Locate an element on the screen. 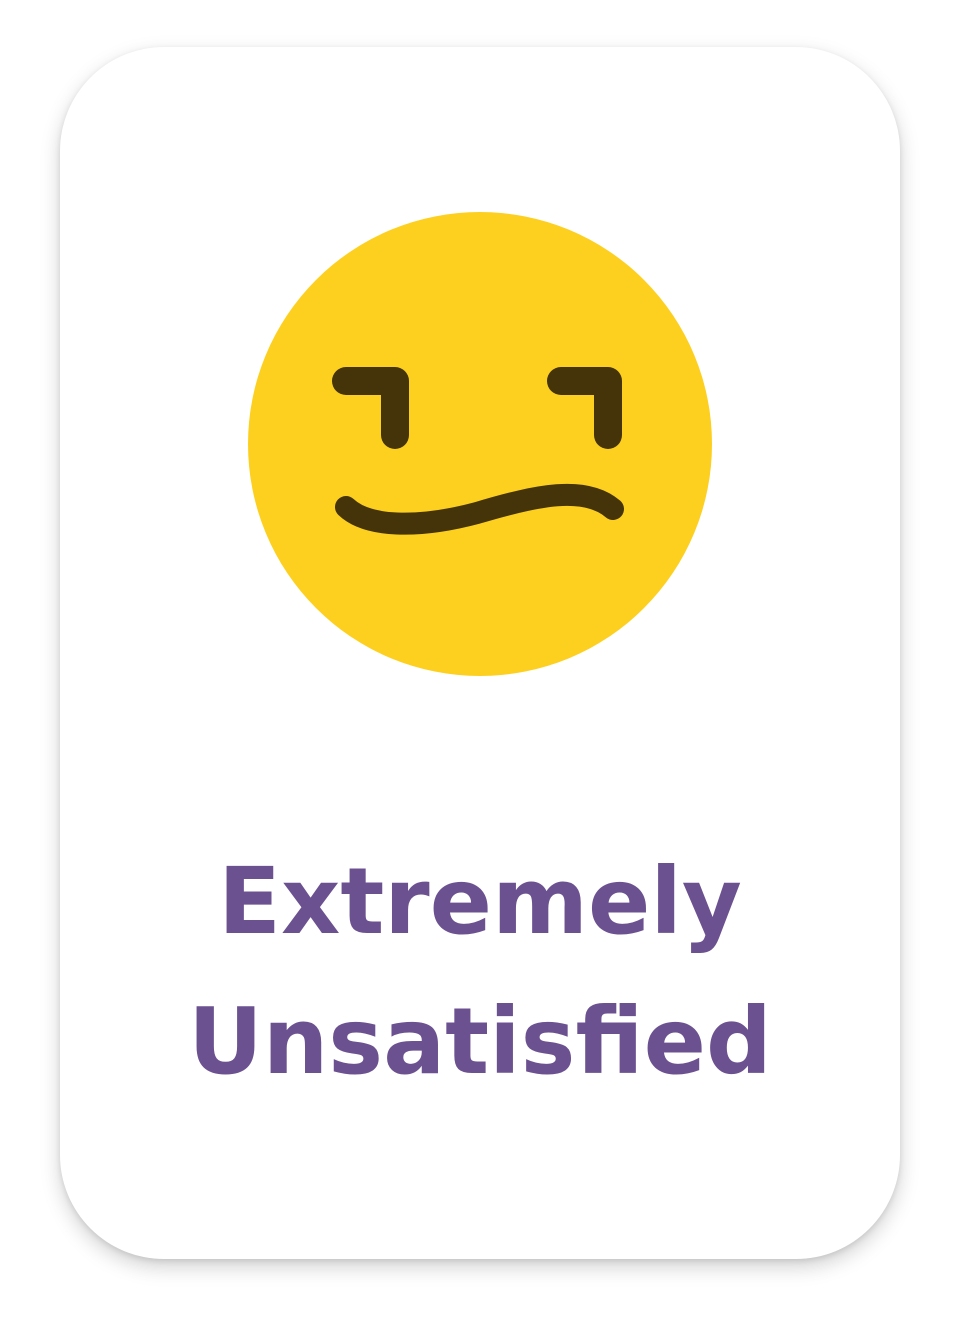  rating-label-line-2: Unsatisfied is located at coordinates (480, 1041).